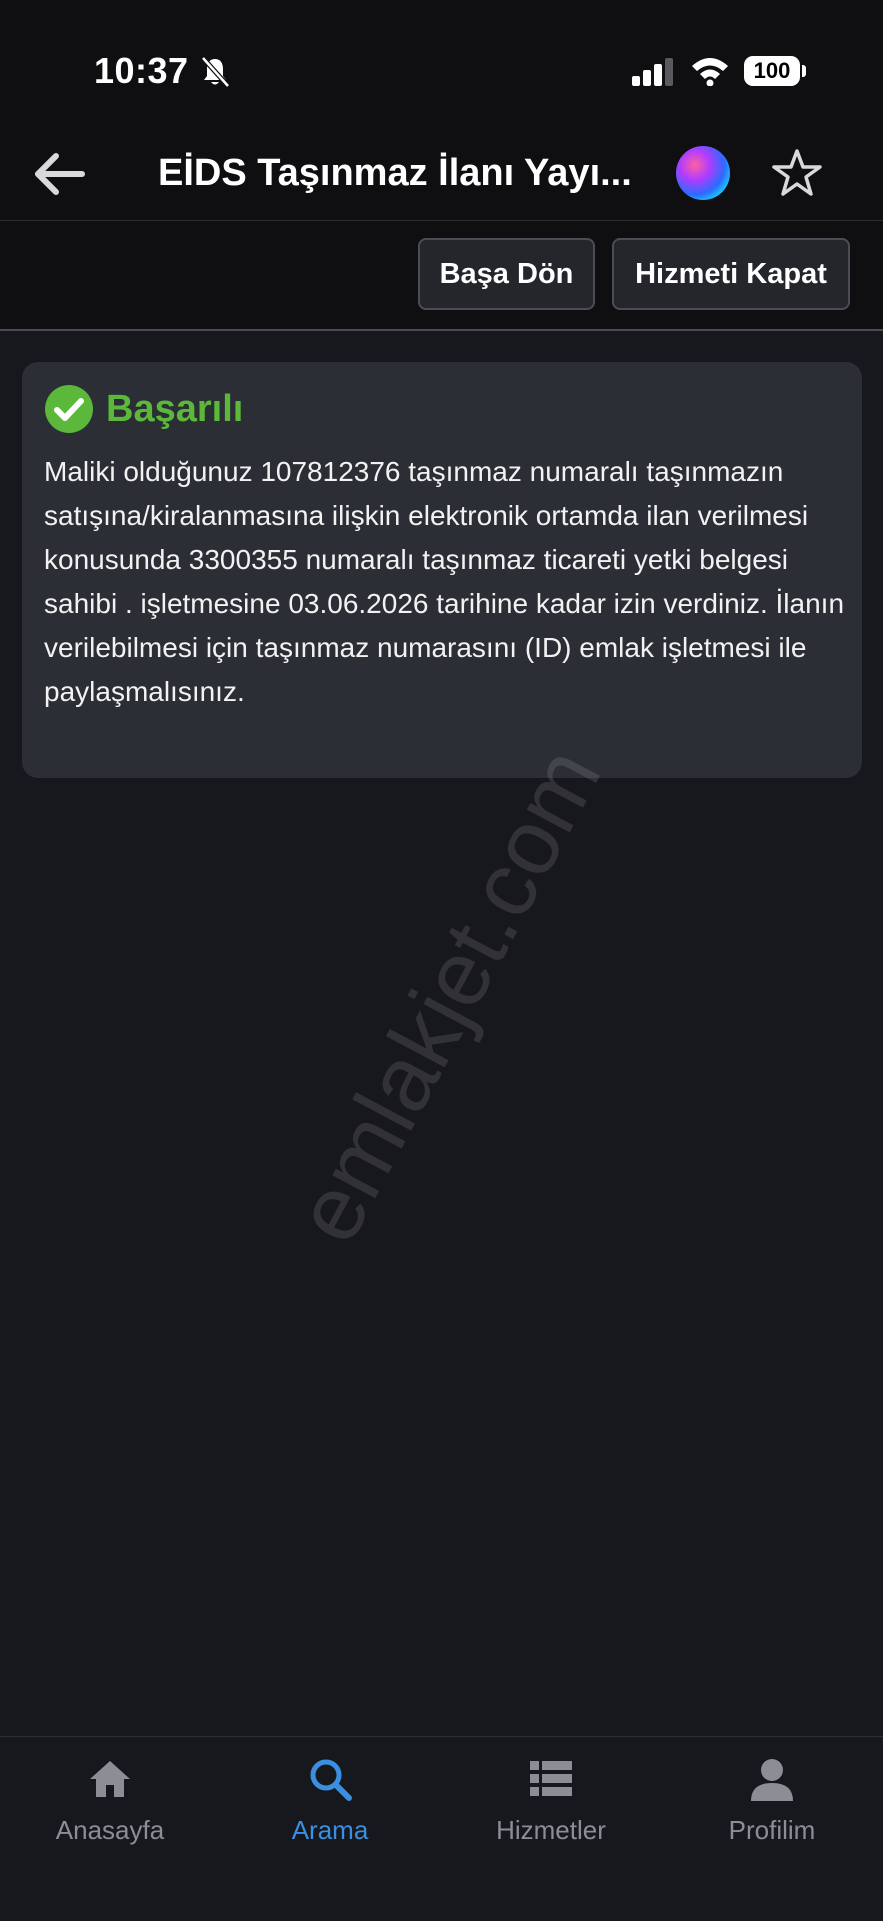  What do you see at coordinates (710, 72) in the screenshot?
I see `wifi-icon` at bounding box center [710, 72].